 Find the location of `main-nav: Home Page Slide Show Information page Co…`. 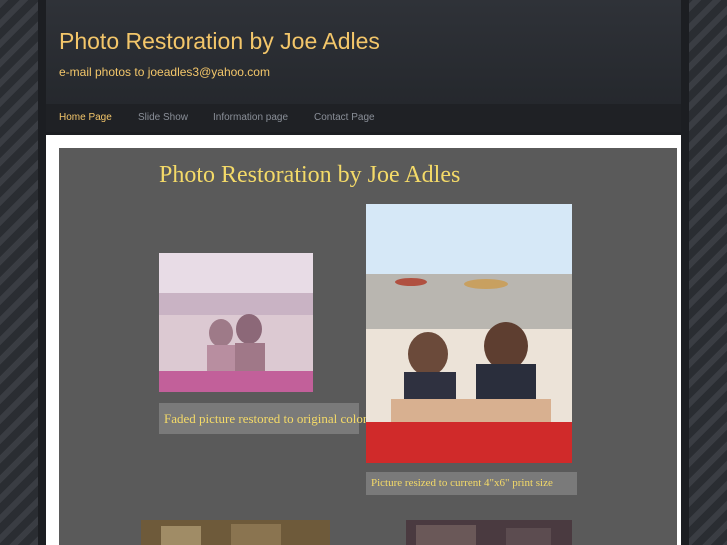

main-nav: Home Page Slide Show Information page Co… is located at coordinates (363, 118).